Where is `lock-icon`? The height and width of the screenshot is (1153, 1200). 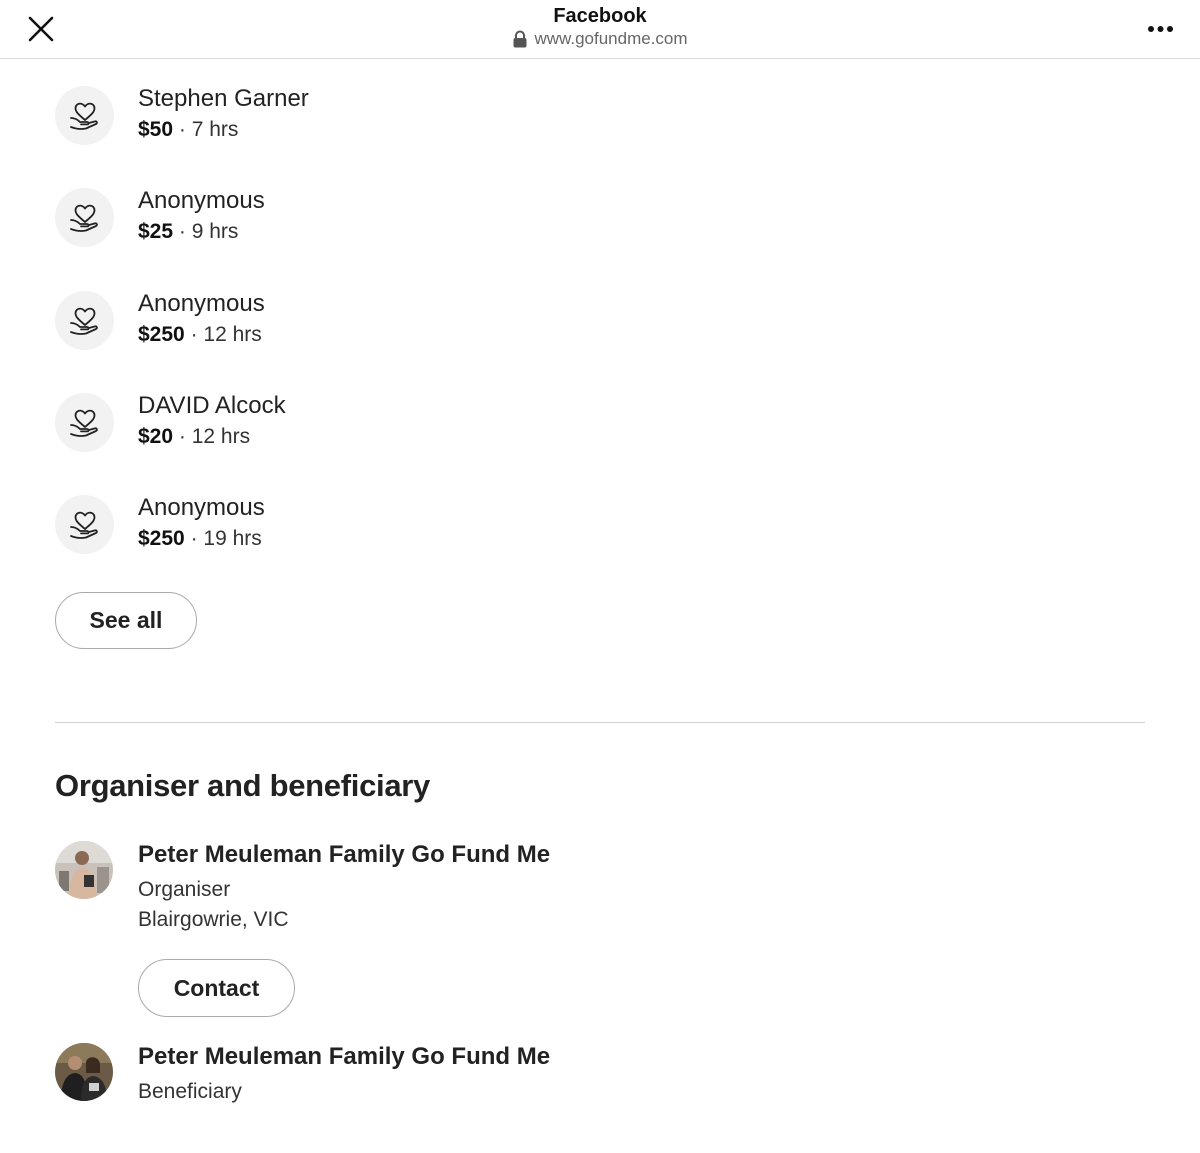
lock-icon is located at coordinates (520, 39).